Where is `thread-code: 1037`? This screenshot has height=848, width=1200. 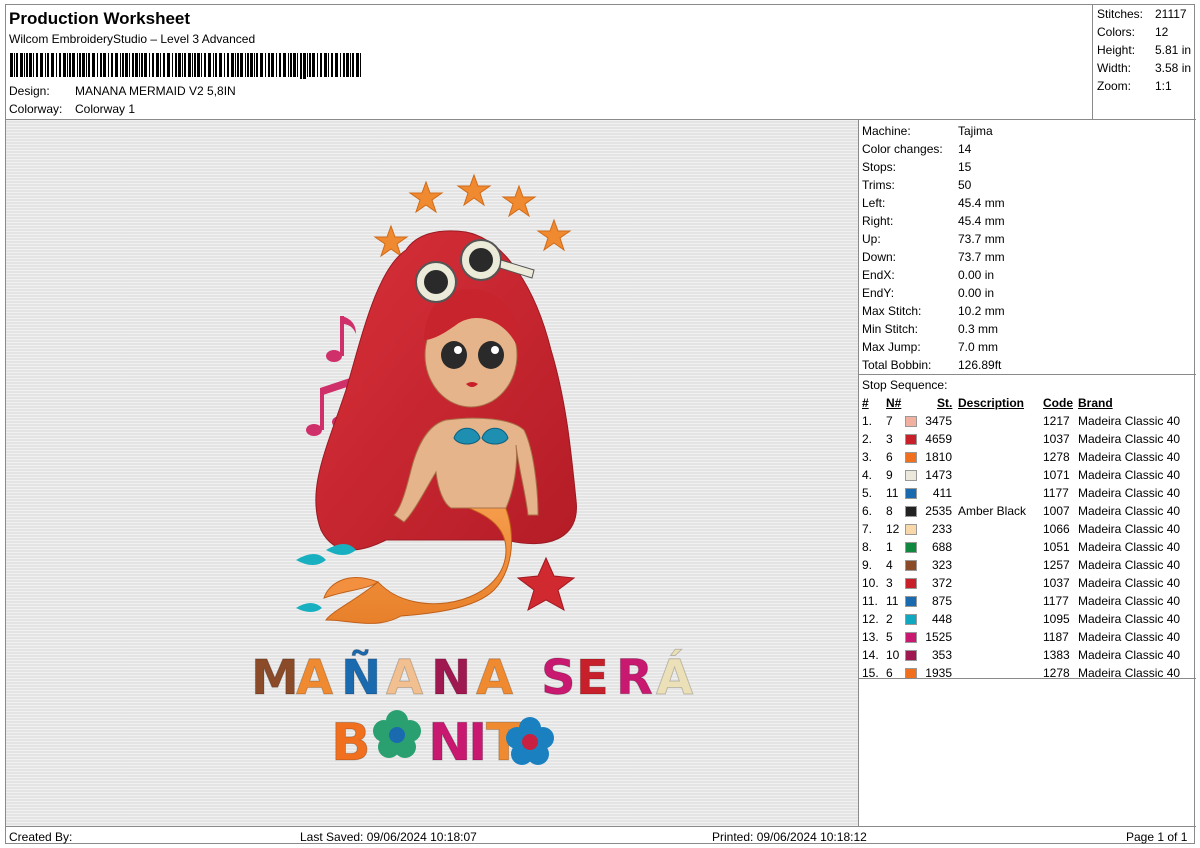
thread-code: 1037 is located at coordinates (1056, 583).